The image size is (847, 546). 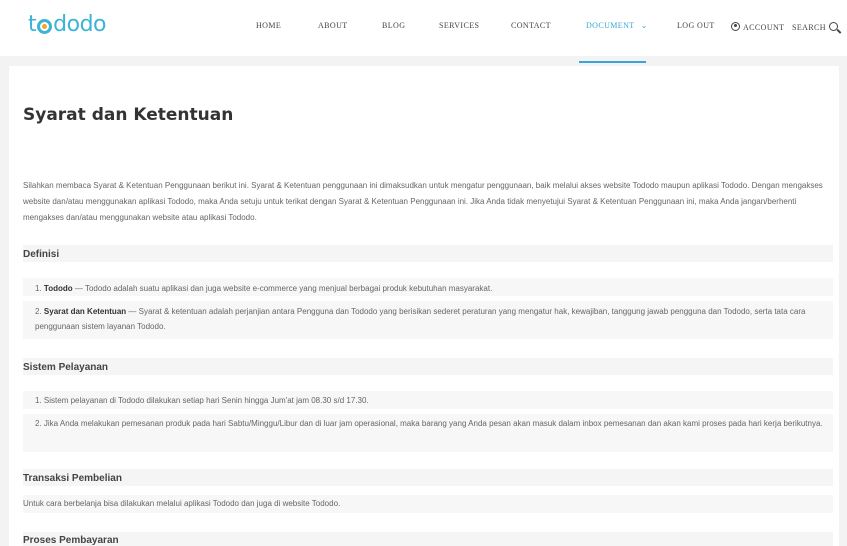 What do you see at coordinates (393, 25) in the screenshot?
I see `nav-blog: BLOG` at bounding box center [393, 25].